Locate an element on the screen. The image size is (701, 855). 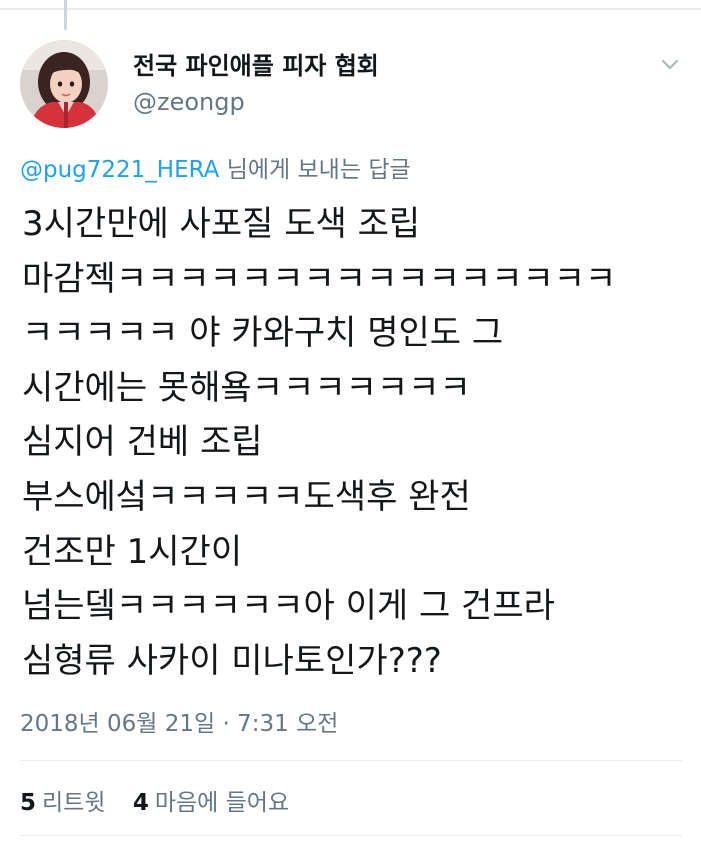
tweet-line: 마감젝ㅋㅋㅋㅋㅋㅋㅋㅋㅋㅋㅋㅋㅋㅋㅋㅋ is located at coordinates (319, 278).